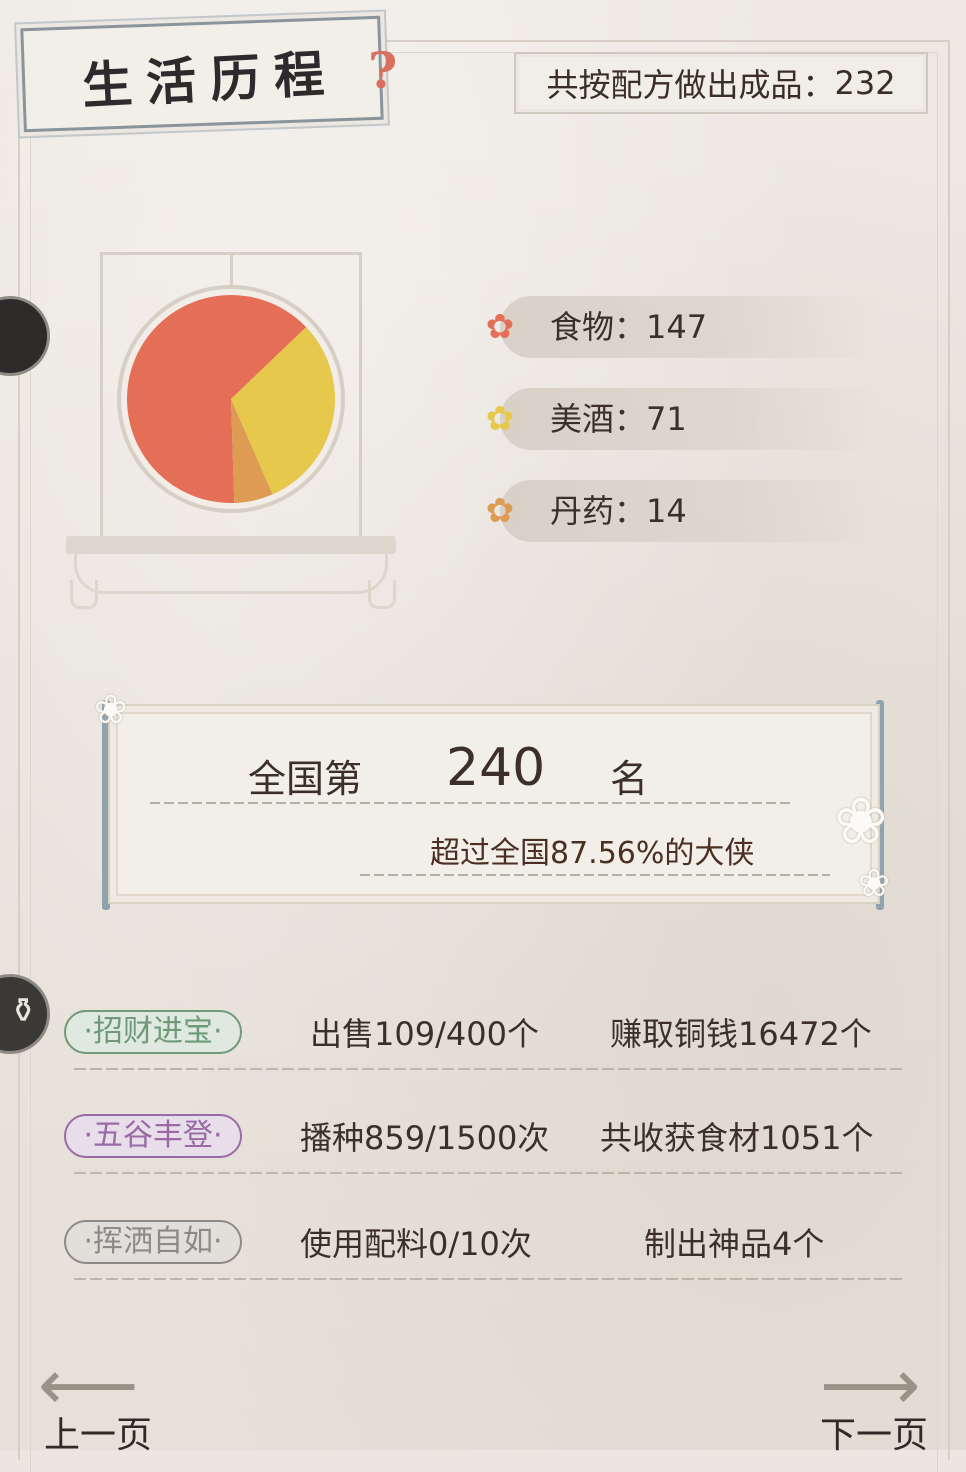 Image resolution: width=966 pixels, height=1472 pixels. I want to click on stat-secondary: 共收获食材1051个, so click(737, 1138).